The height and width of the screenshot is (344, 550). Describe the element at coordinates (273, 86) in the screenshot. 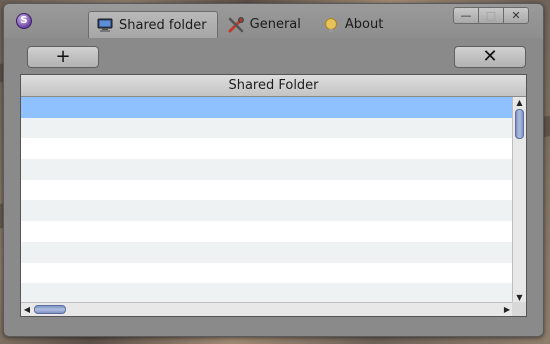

I see `column-header-shared-folder: Shared Folder` at that location.